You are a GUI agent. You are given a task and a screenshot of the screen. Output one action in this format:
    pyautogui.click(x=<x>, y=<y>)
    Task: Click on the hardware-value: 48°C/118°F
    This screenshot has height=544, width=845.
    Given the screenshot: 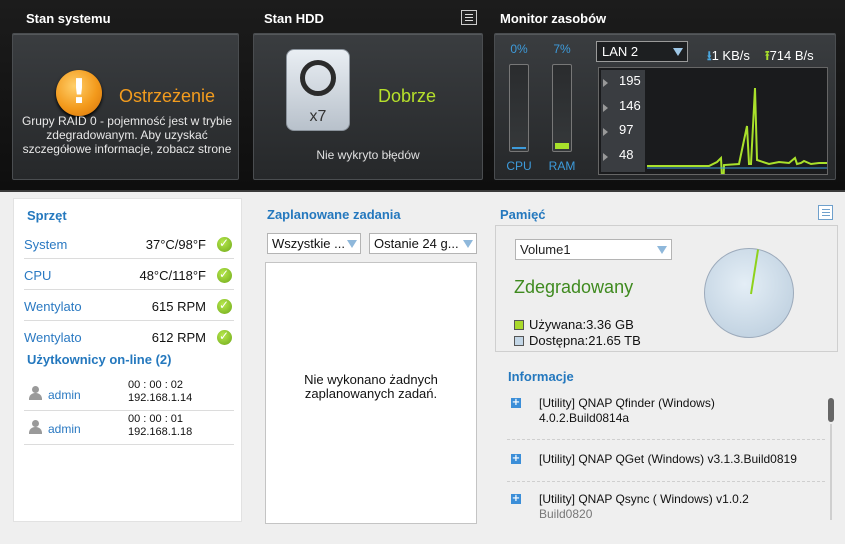 What is the action you would take?
    pyautogui.click(x=172, y=275)
    